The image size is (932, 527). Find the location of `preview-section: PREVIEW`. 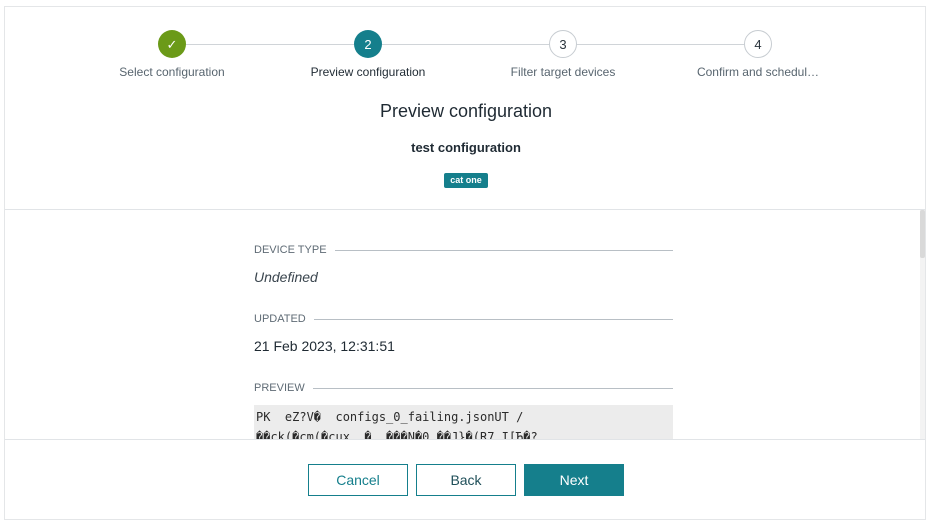

preview-section: PREVIEW is located at coordinates (463, 388).